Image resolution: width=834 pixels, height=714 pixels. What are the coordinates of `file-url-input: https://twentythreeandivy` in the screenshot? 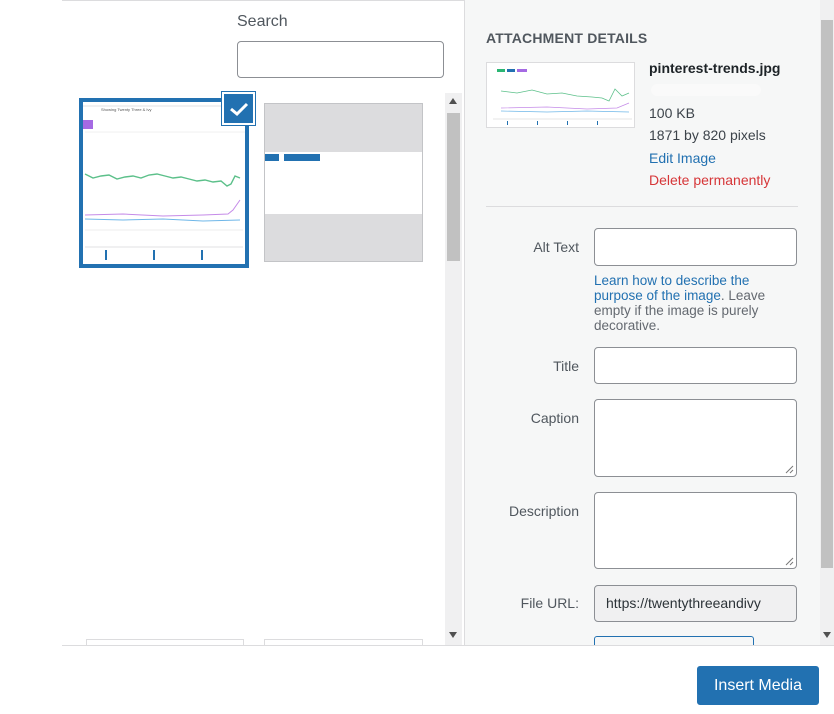 It's located at (695, 603).